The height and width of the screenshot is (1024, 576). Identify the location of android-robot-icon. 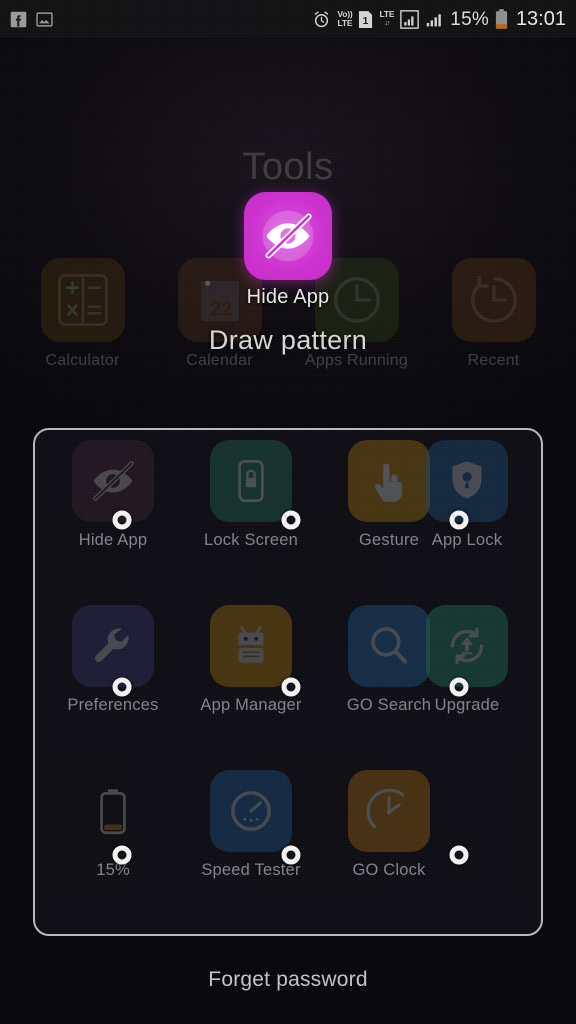
(251, 646).